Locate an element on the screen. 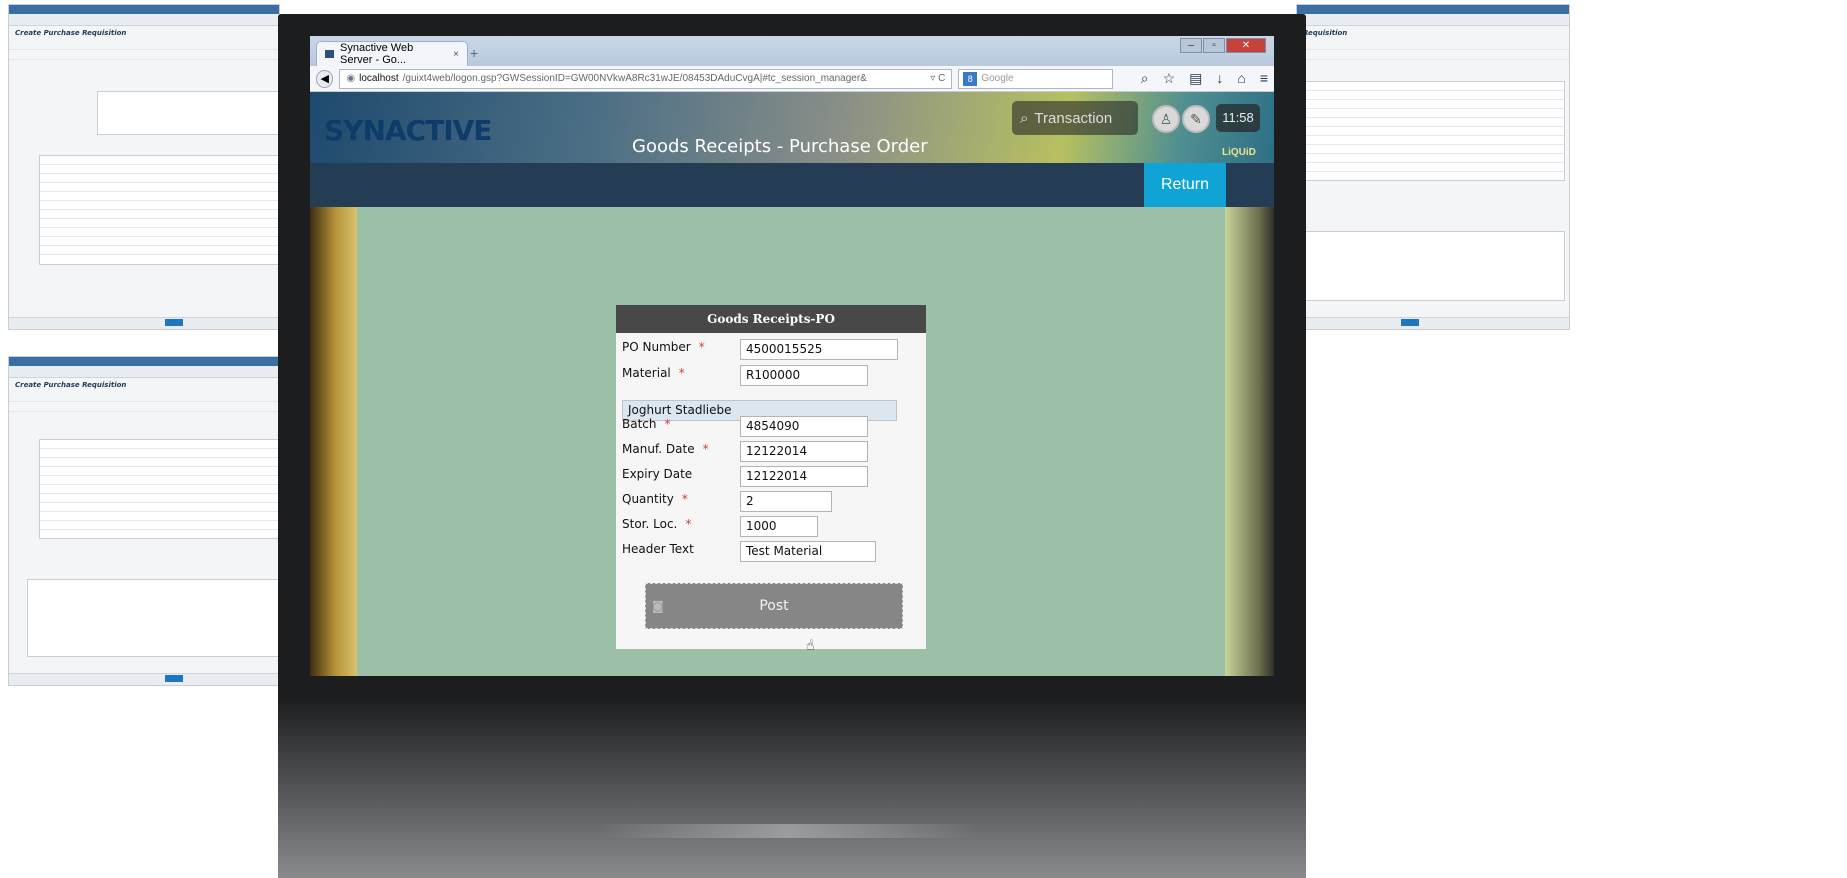 The width and height of the screenshot is (1847, 878). favicon-icon is located at coordinates (330, 54).